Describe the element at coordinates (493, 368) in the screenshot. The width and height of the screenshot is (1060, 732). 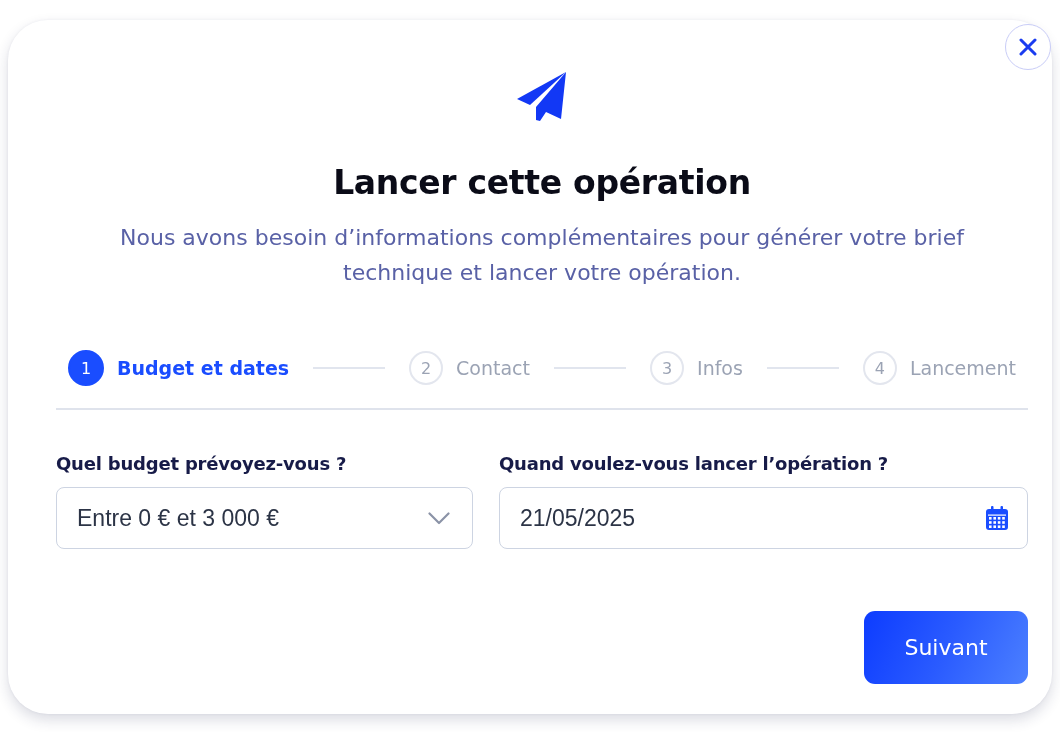
I see `step-label: Contact` at that location.